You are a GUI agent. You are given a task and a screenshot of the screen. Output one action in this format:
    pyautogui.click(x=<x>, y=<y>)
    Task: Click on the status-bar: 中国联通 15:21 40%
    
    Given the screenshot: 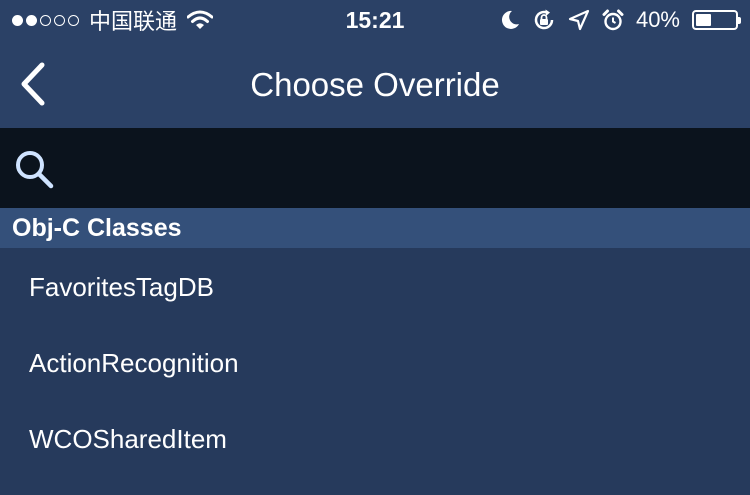 What is the action you would take?
    pyautogui.click(x=375, y=20)
    